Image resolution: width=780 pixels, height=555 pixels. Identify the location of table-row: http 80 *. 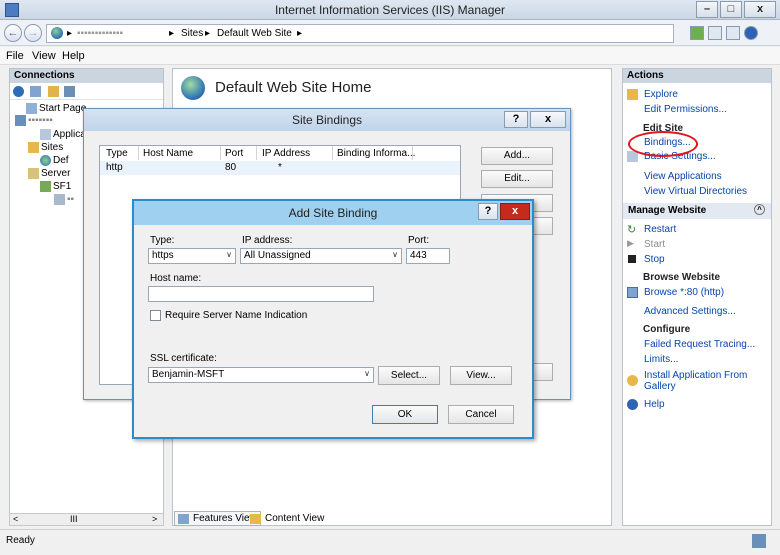
(280, 168).